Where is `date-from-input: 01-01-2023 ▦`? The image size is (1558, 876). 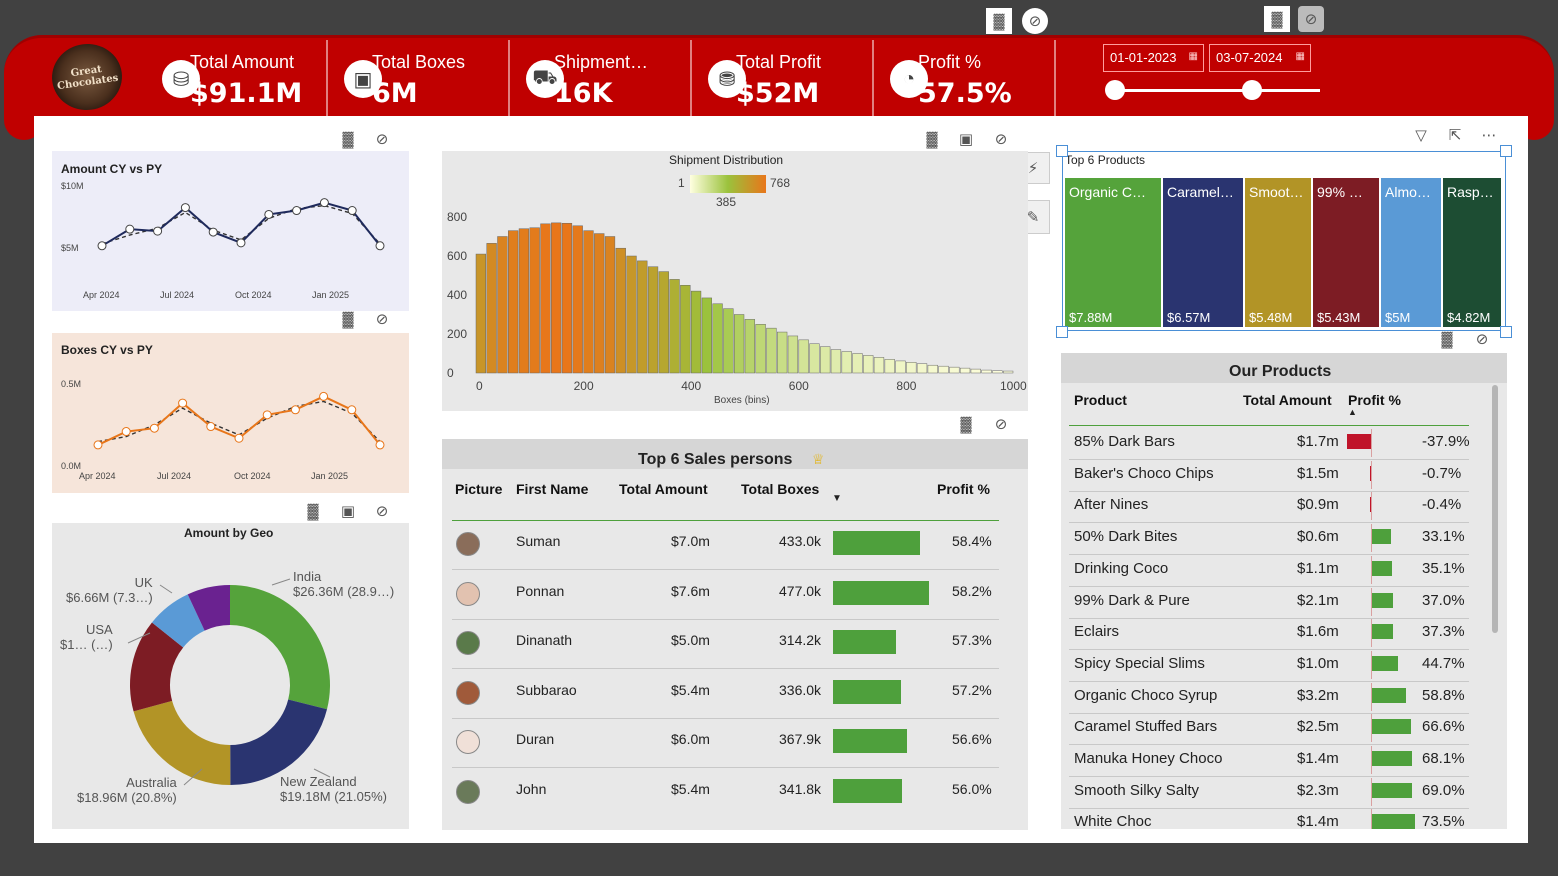
date-from-input: 01-01-2023 ▦ is located at coordinates (1153, 58).